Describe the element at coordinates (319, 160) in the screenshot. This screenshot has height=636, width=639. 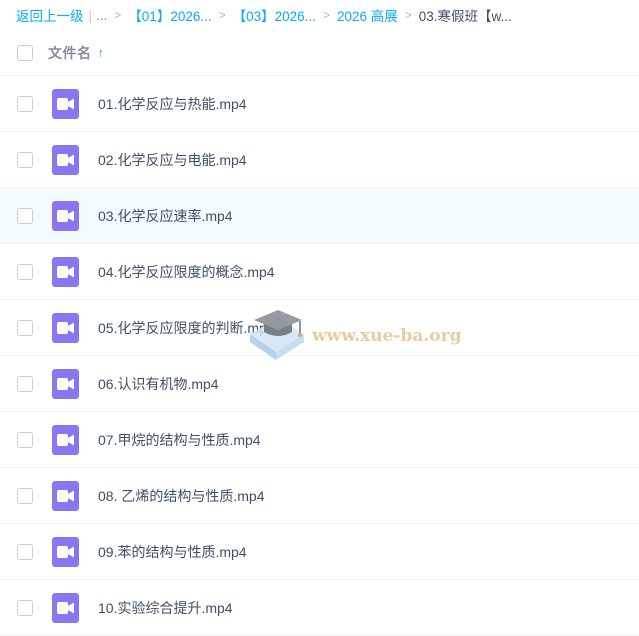
I see `list-item: 02.化学反应与电能.mp4` at that location.